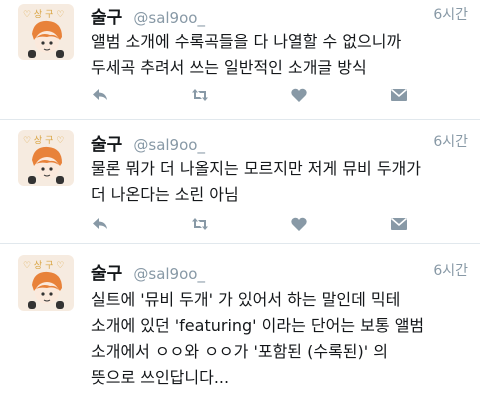  I want to click on tweet-text-line: 더 나온다는 소린 아님, so click(165, 194).